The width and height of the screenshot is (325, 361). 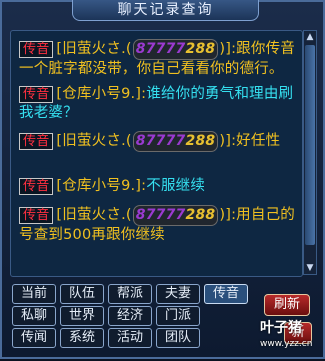 What do you see at coordinates (82, 294) in the screenshot?
I see `tab-team: 队伍` at bounding box center [82, 294].